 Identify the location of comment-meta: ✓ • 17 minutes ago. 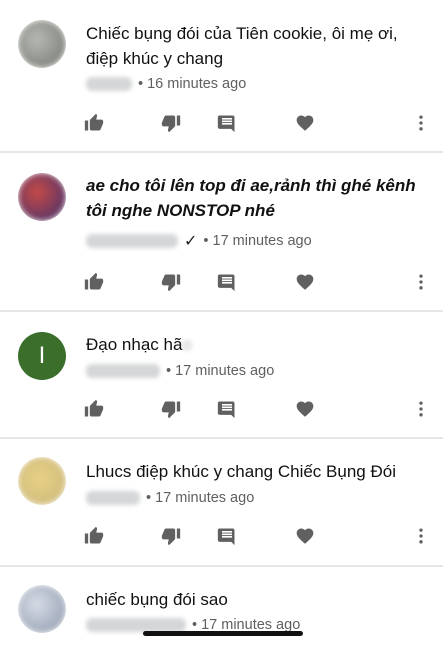
(199, 241).